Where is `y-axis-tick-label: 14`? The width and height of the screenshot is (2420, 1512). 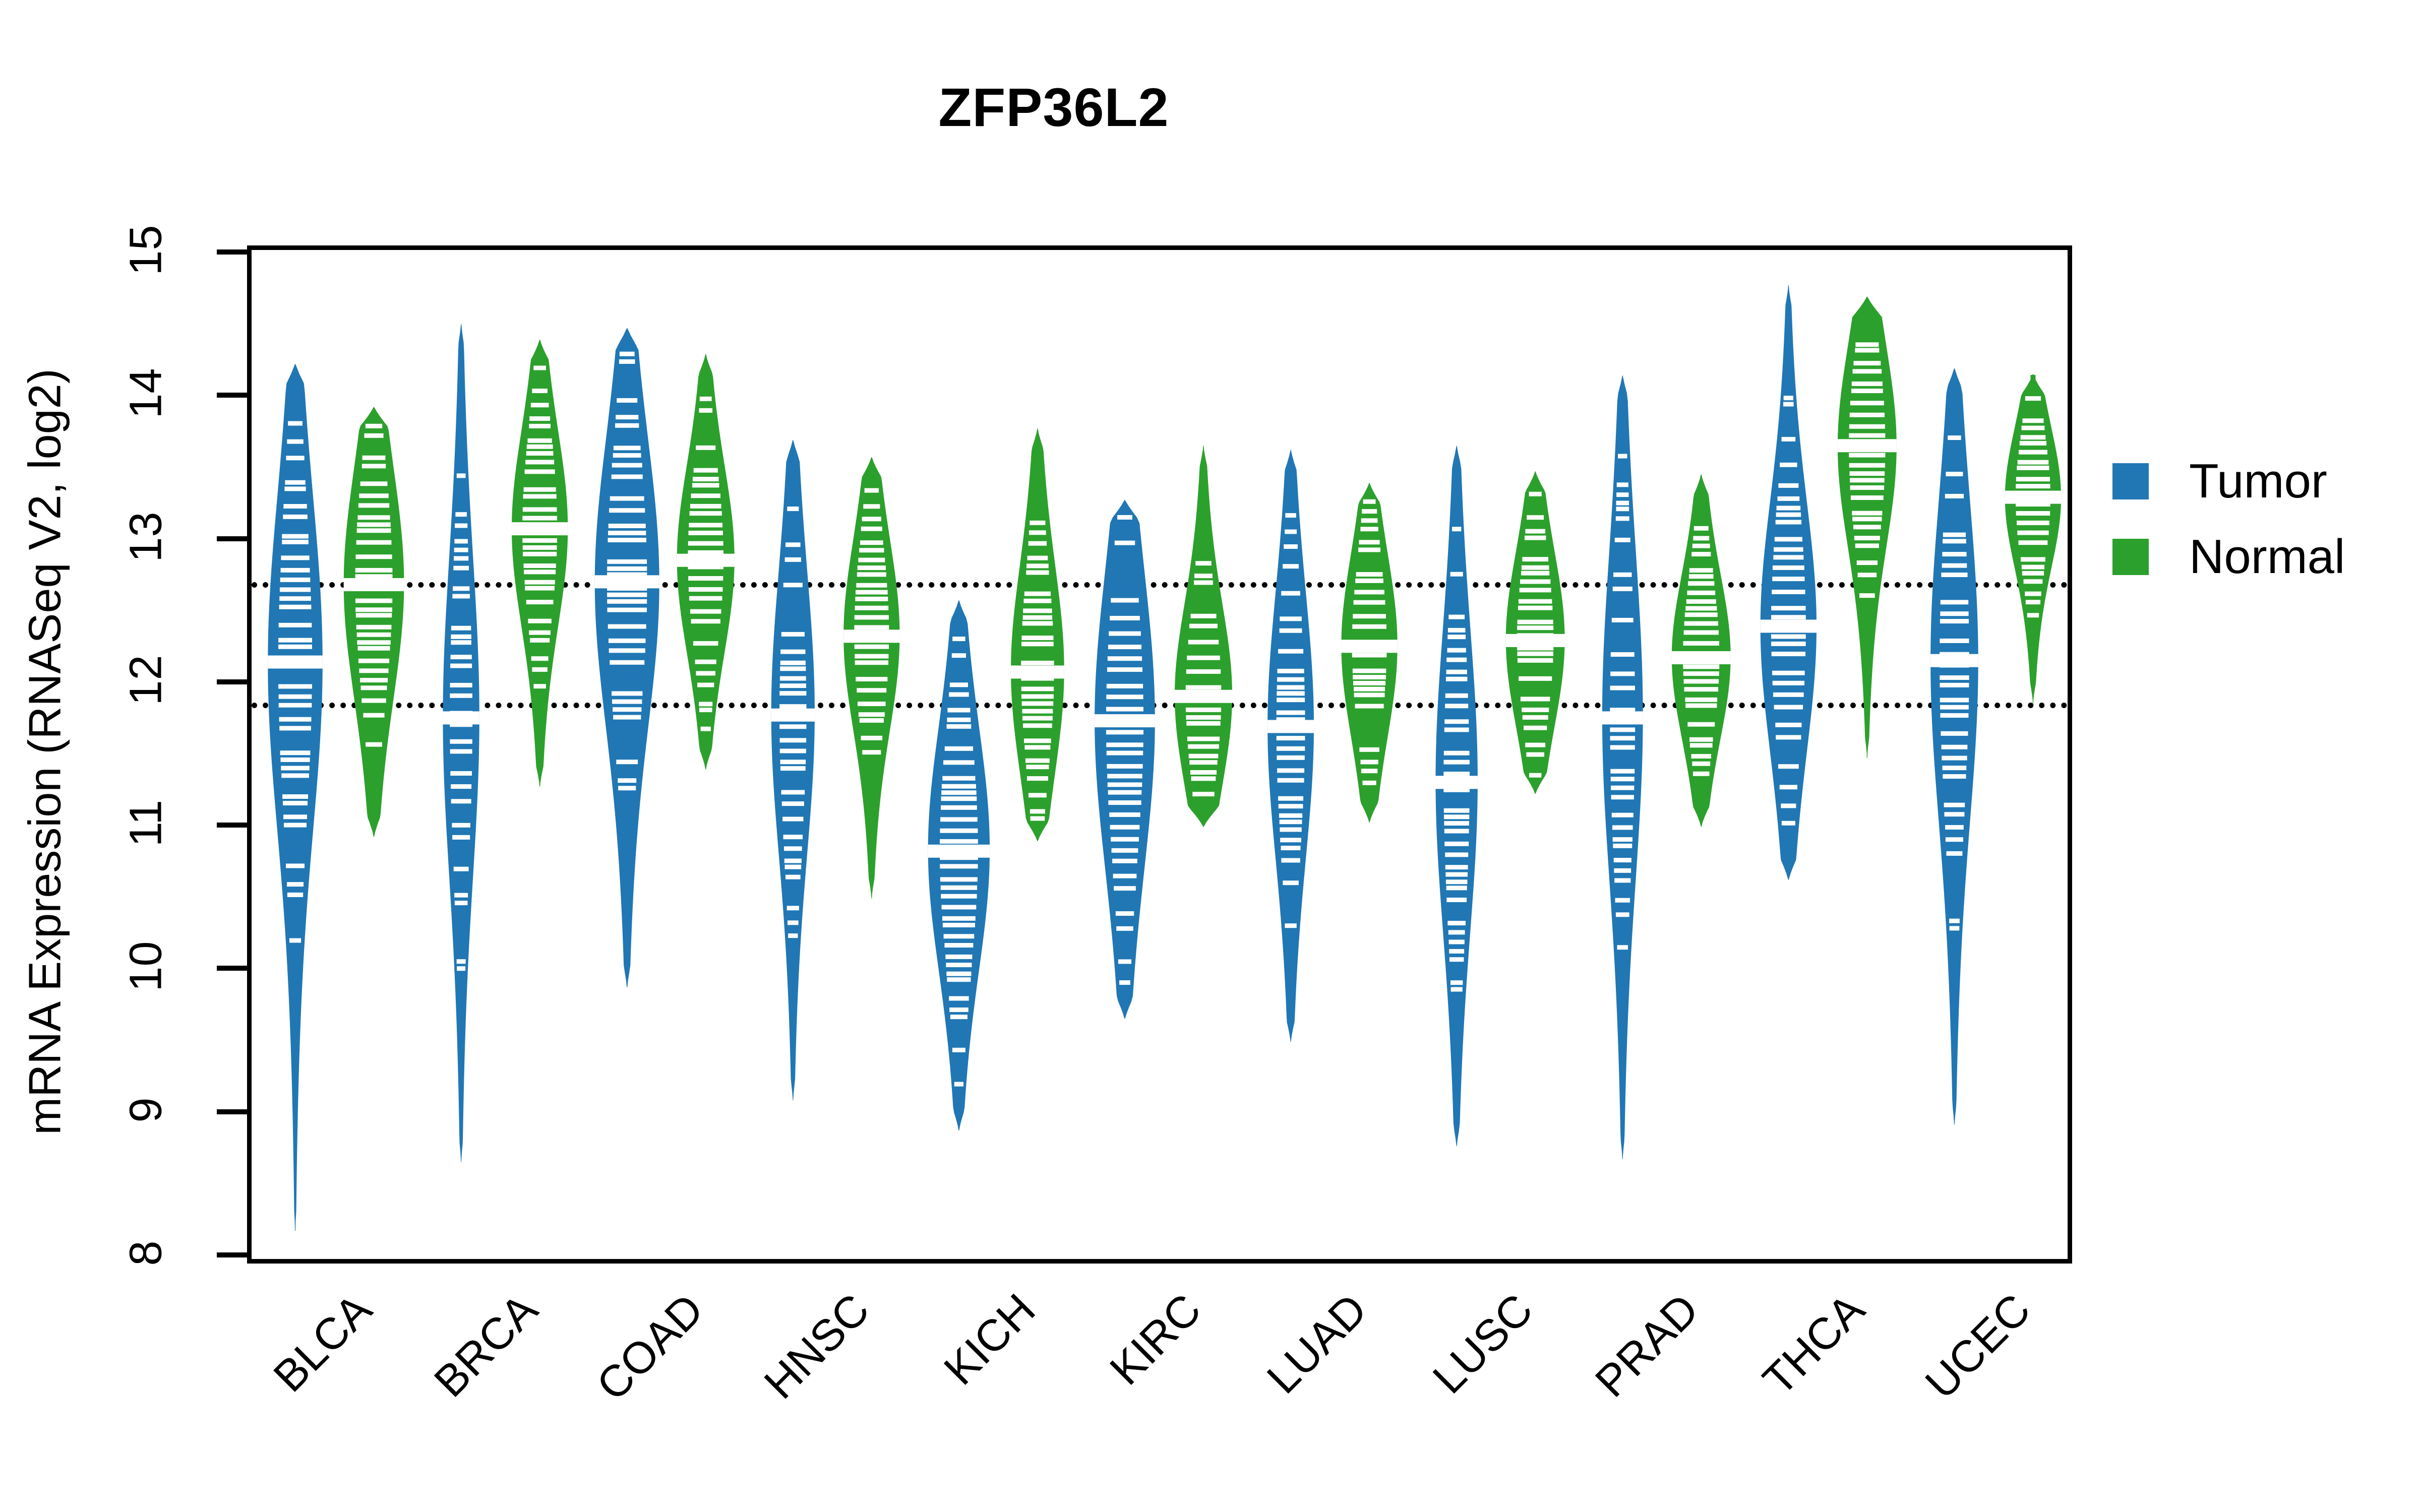 y-axis-tick-label: 14 is located at coordinates (145, 394).